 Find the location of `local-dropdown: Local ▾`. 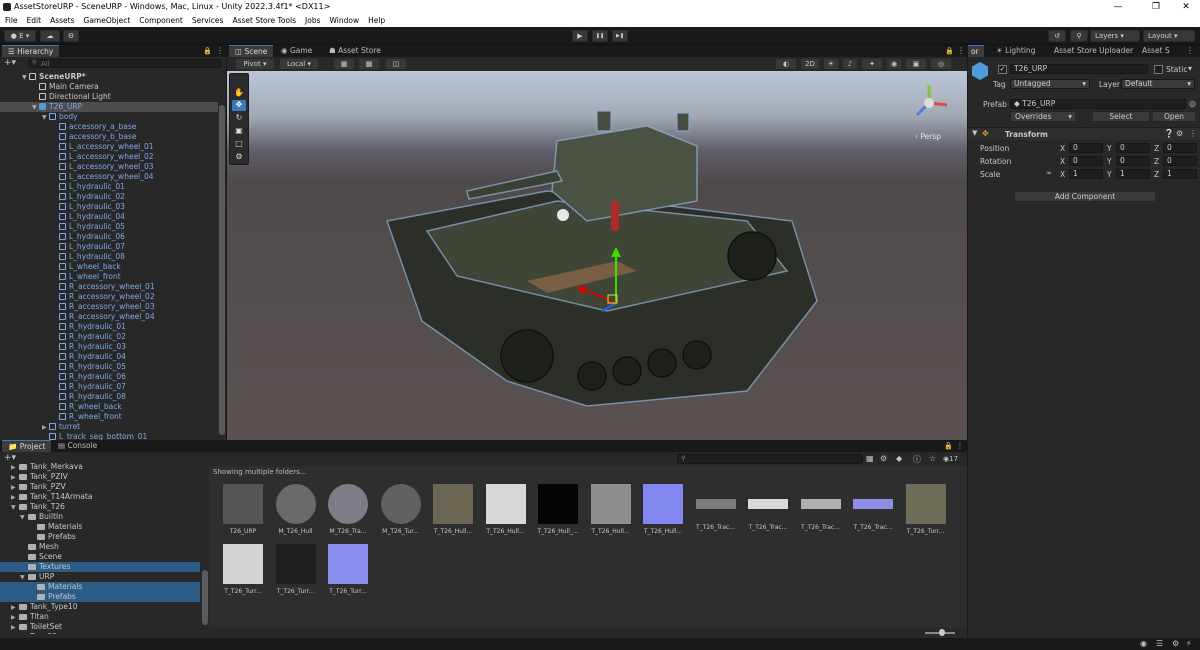

local-dropdown: Local ▾ is located at coordinates (299, 64).